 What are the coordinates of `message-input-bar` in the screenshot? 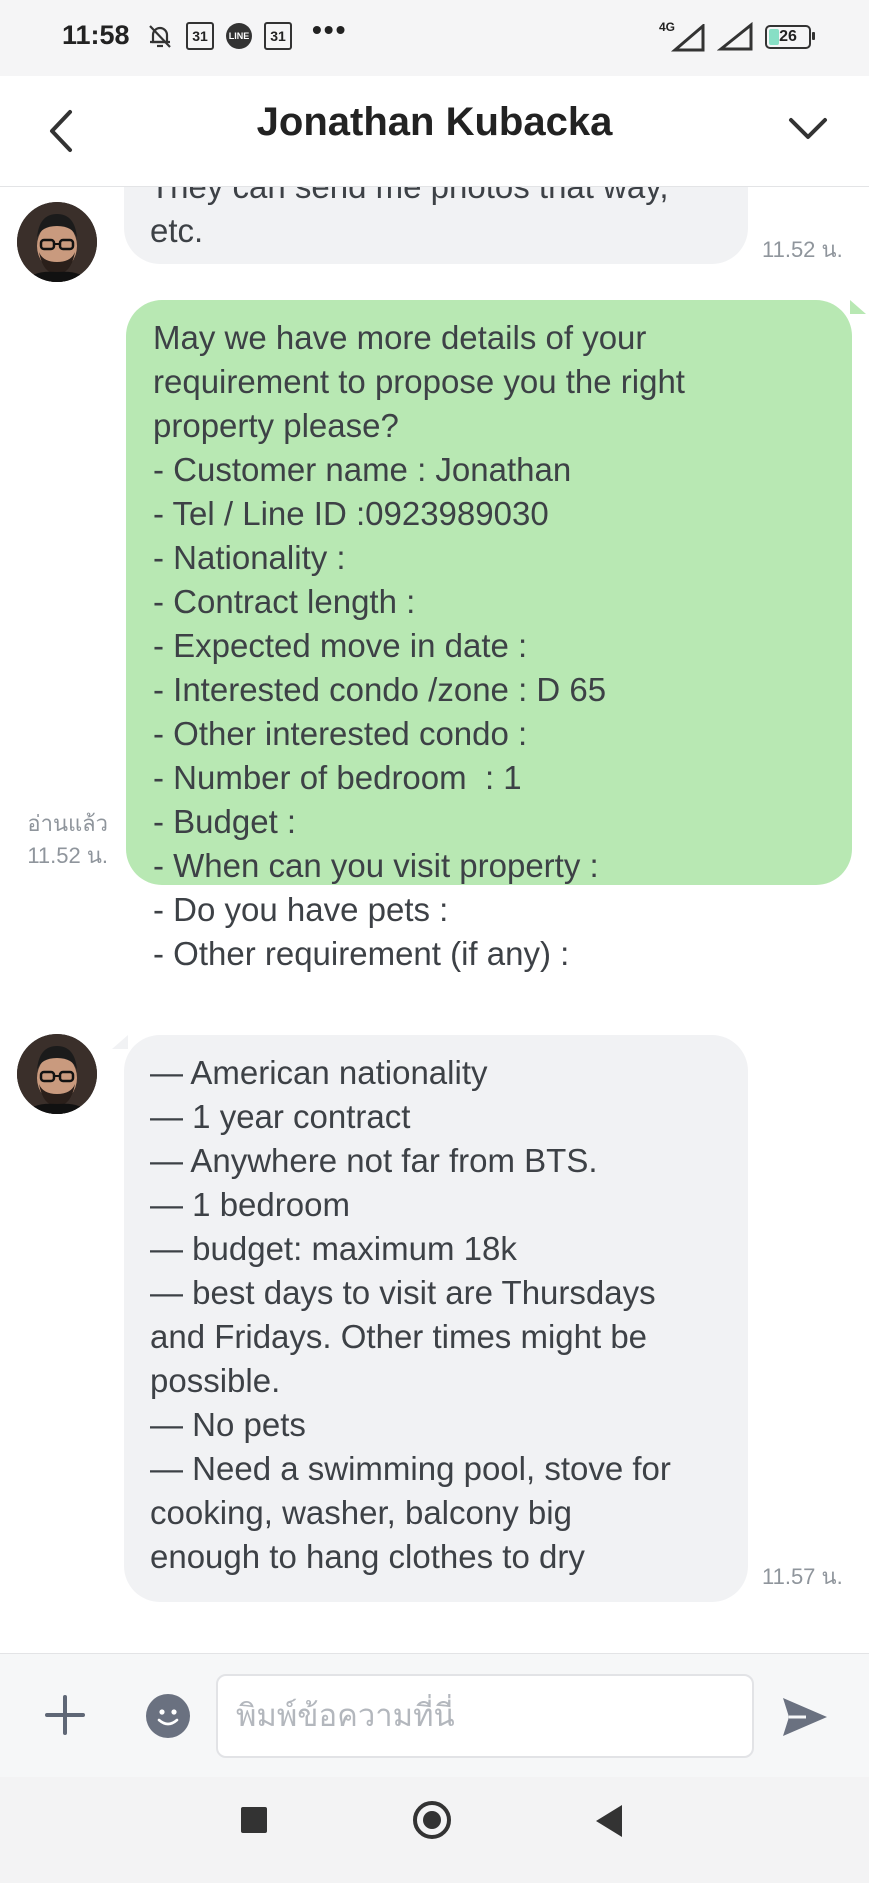 It's located at (434, 1715).